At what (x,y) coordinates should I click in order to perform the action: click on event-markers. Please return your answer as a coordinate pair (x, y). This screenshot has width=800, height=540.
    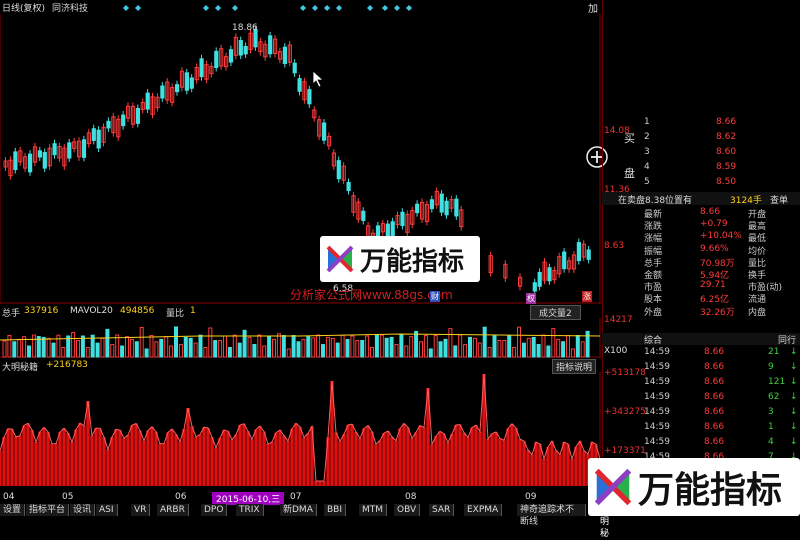
    Looking at the image, I should click on (267, 8).